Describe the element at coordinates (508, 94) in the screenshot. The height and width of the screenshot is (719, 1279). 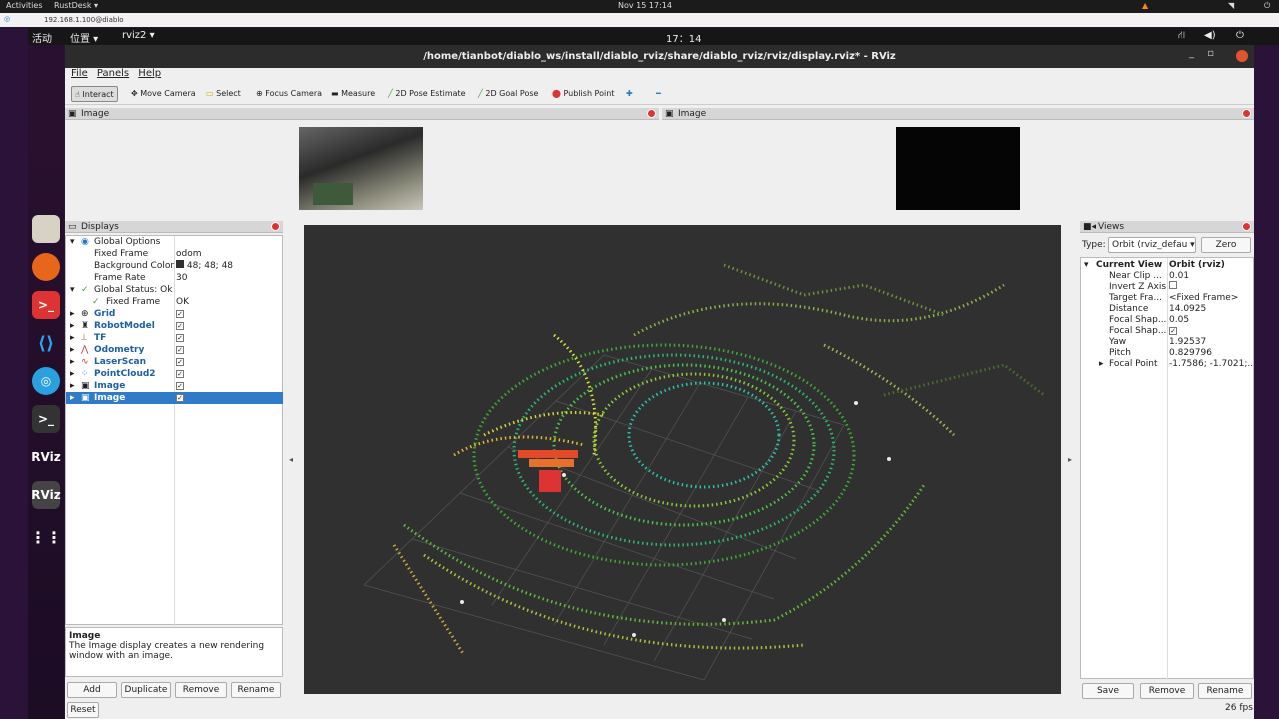
I see `tool-2d-goal-pose: ╱ 2D Goal Pose` at that location.